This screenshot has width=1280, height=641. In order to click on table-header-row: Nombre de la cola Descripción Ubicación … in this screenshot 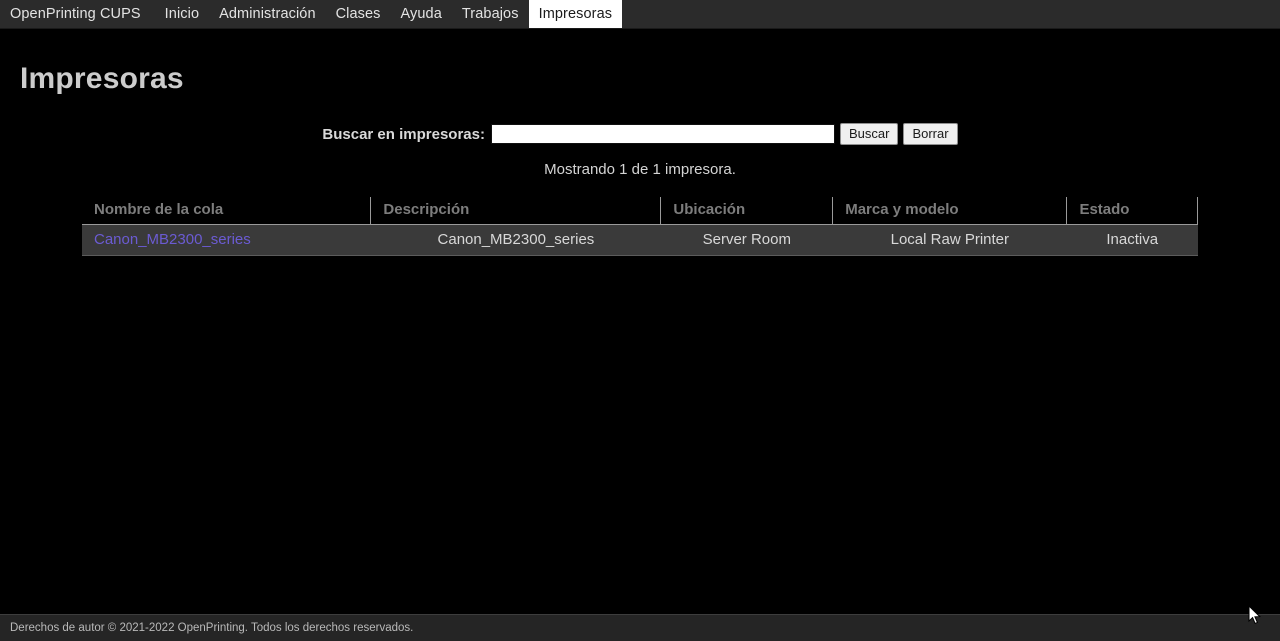, I will do `click(640, 211)`.